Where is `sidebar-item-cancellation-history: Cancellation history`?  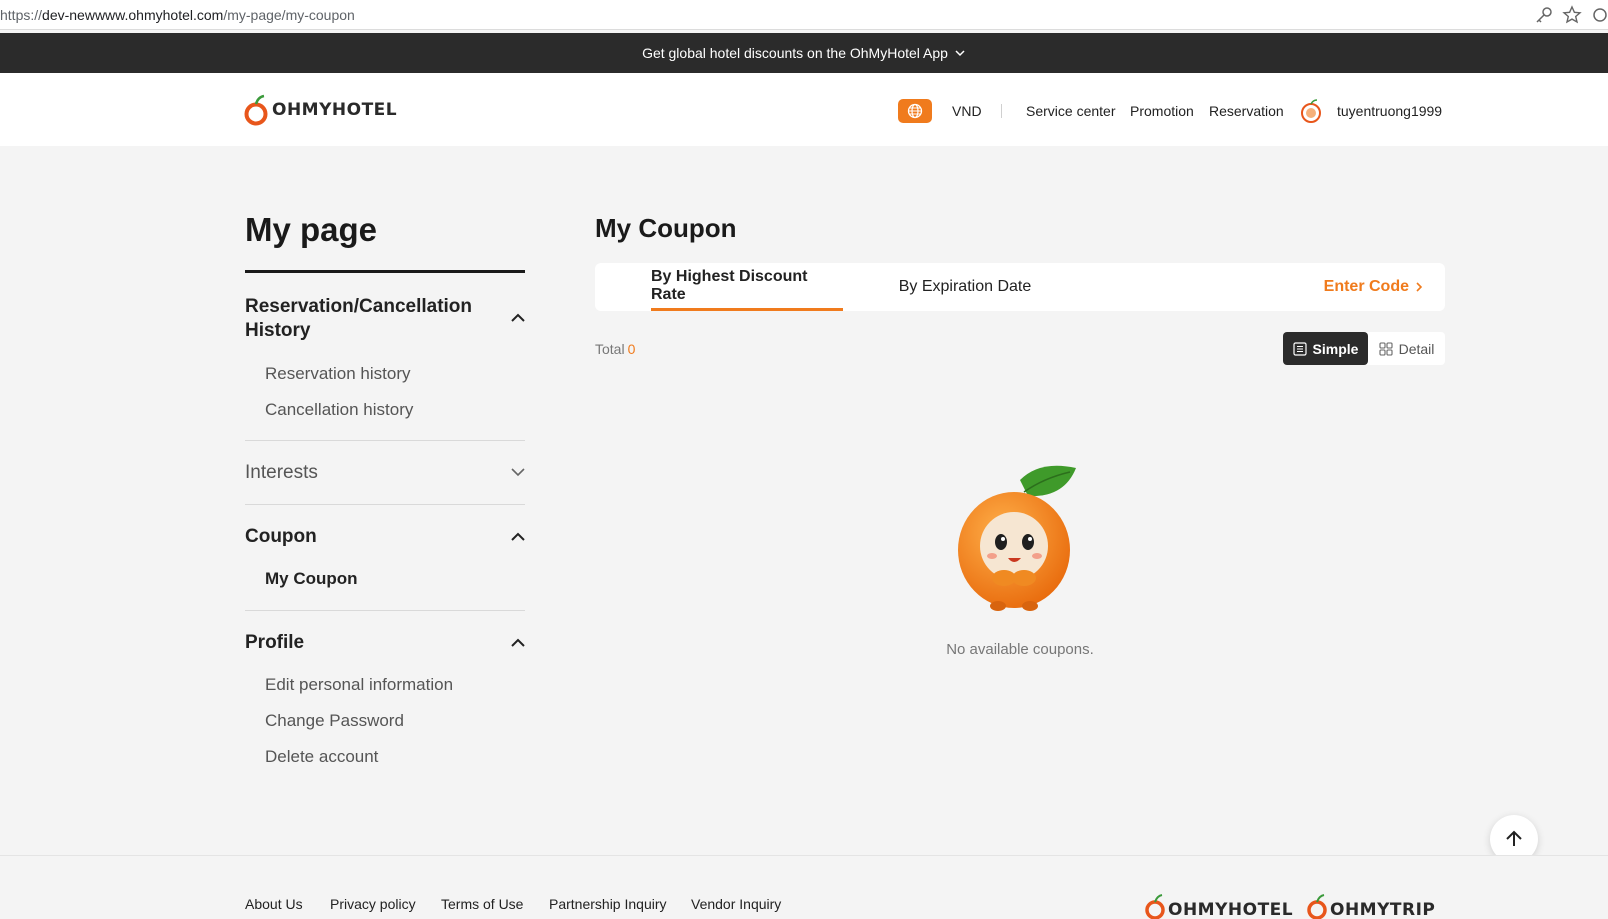
sidebar-item-cancellation-history: Cancellation history is located at coordinates (339, 410).